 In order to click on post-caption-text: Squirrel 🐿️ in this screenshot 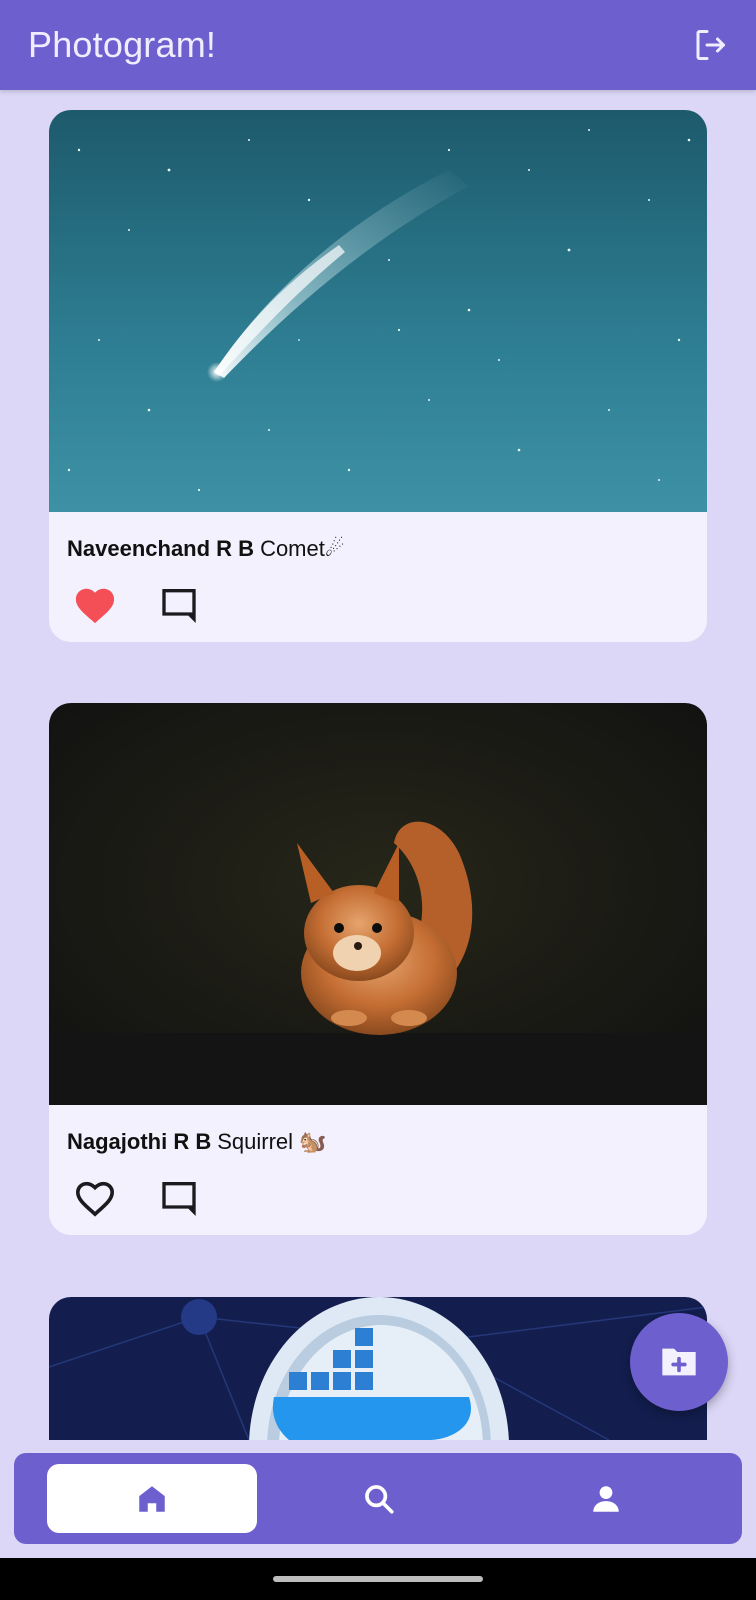, I will do `click(272, 1141)`.